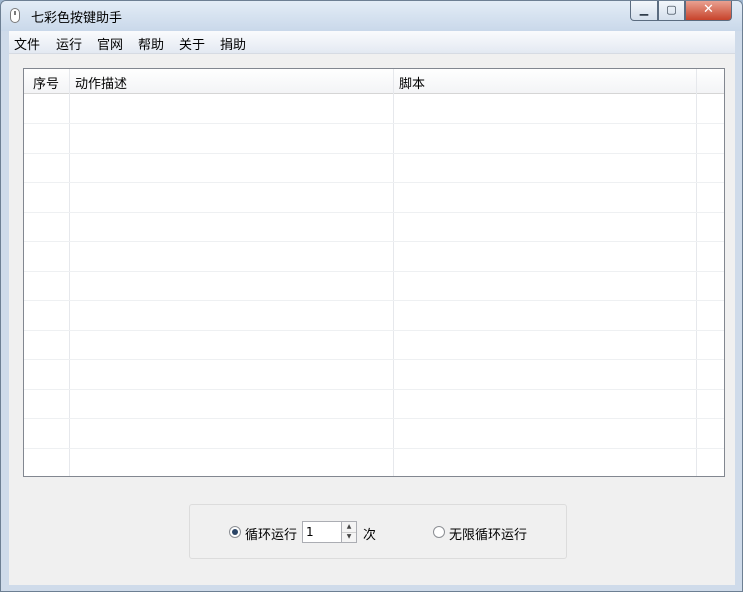 This screenshot has width=743, height=592. Describe the element at coordinates (233, 43) in the screenshot. I see `menu-donate: 捐助` at that location.